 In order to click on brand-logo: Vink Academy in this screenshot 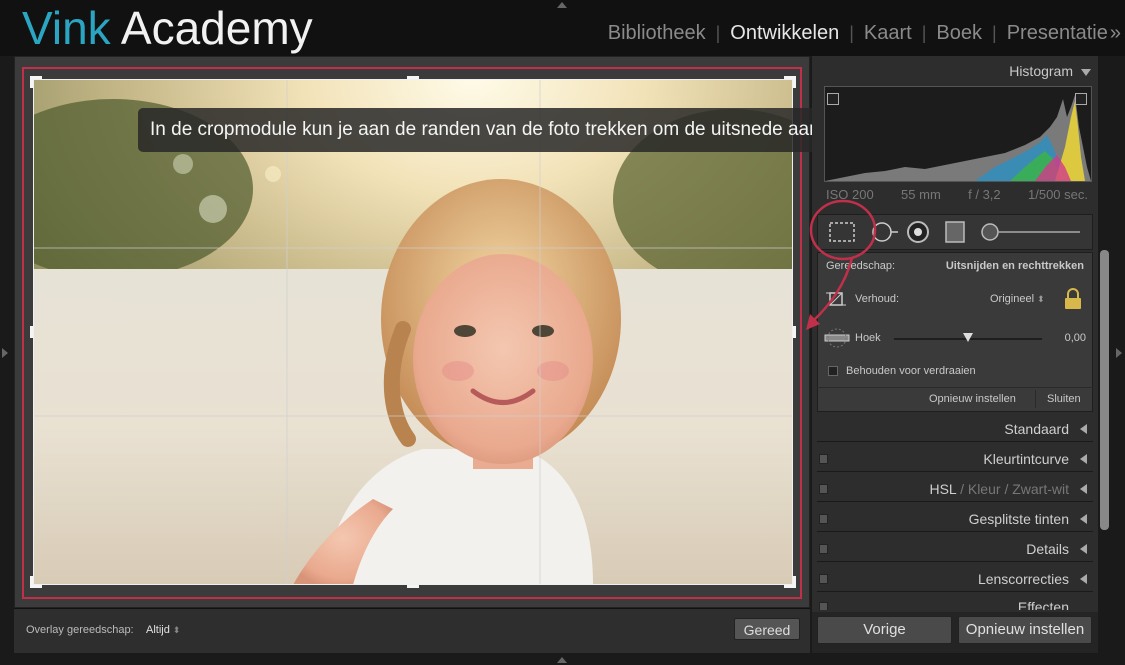, I will do `click(167, 28)`.